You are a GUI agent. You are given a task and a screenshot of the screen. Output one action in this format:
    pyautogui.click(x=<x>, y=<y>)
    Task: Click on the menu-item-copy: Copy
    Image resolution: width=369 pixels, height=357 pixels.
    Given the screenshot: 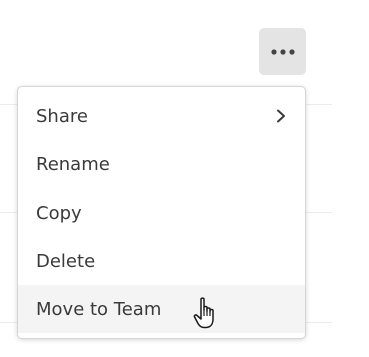 What is the action you would take?
    pyautogui.click(x=161, y=213)
    